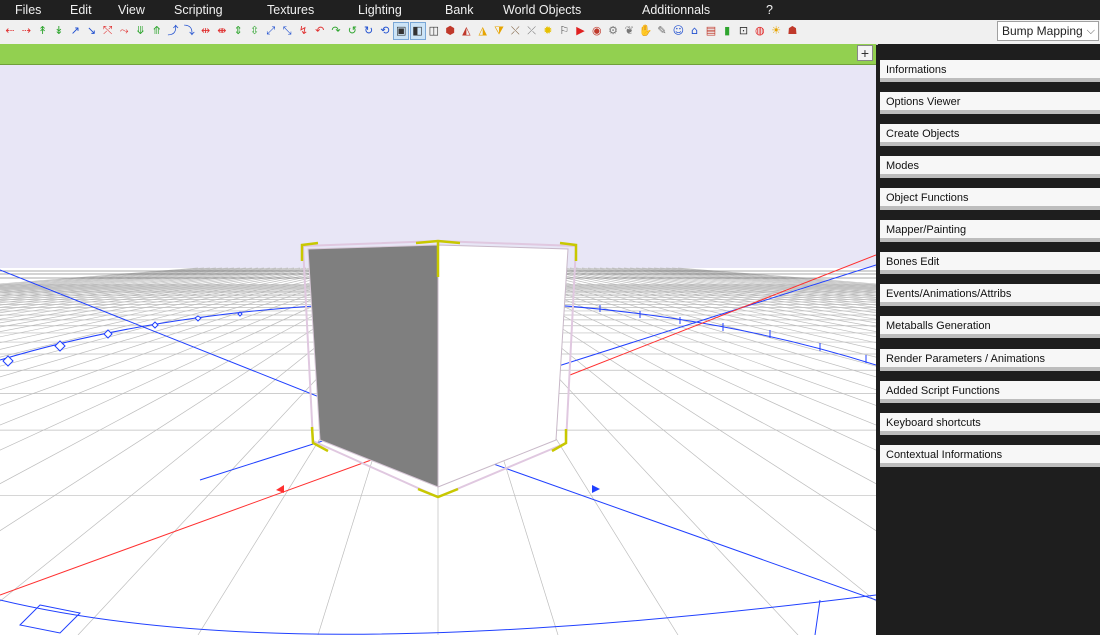 This screenshot has height=635, width=1100. Describe the element at coordinates (385, 31) in the screenshot. I see `bend-z-back-icon: ⟲` at that location.